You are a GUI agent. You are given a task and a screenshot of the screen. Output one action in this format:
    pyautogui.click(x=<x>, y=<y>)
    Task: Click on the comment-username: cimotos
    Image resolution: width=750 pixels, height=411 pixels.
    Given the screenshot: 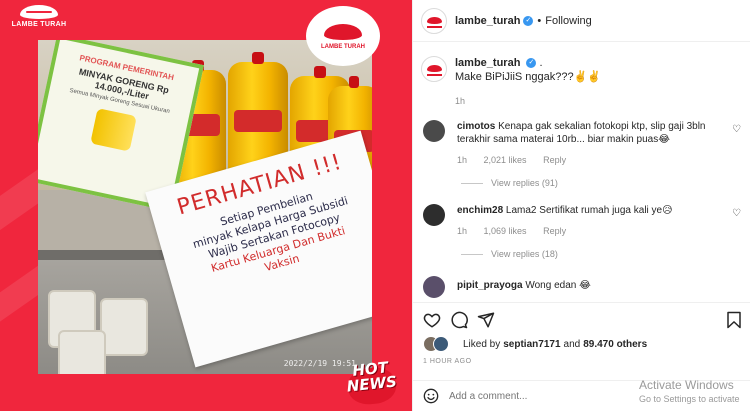 What is the action you would take?
    pyautogui.click(x=476, y=126)
    